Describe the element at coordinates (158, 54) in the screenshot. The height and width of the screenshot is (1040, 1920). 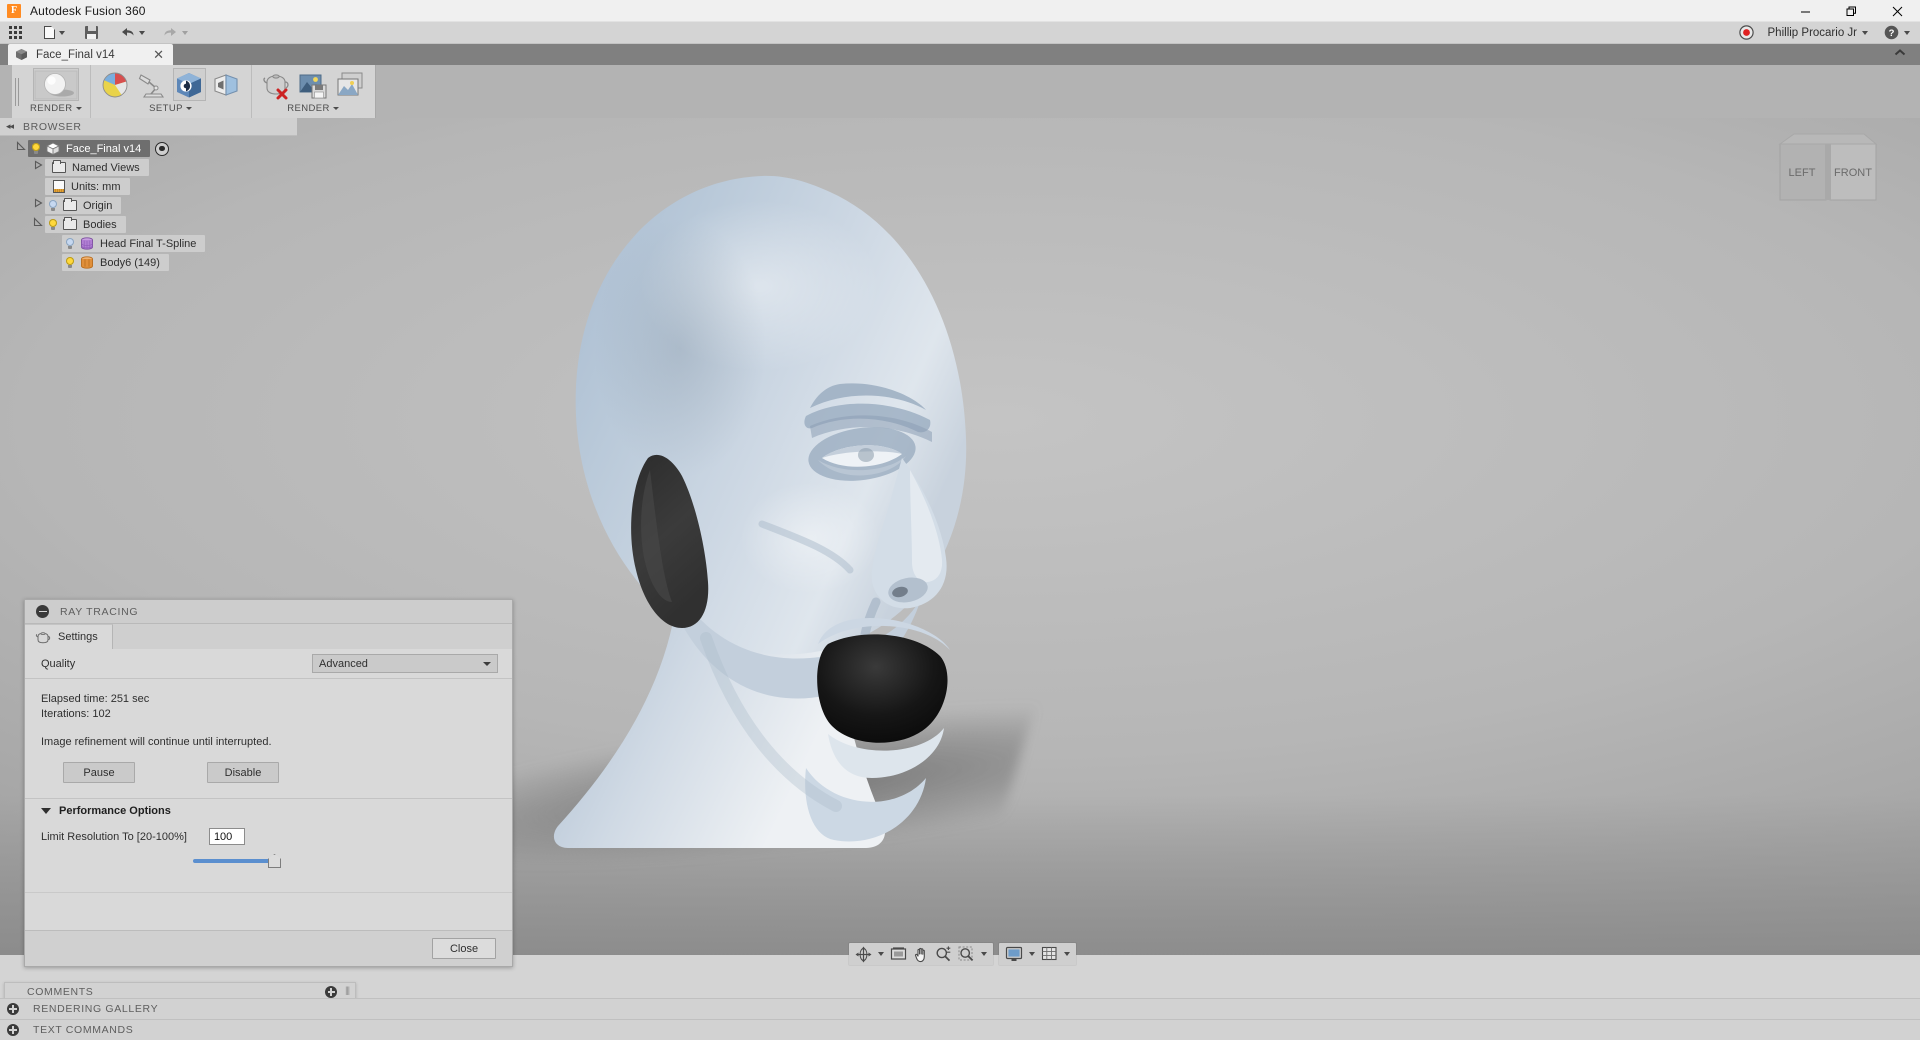
I see `close-icon: ✕` at that location.